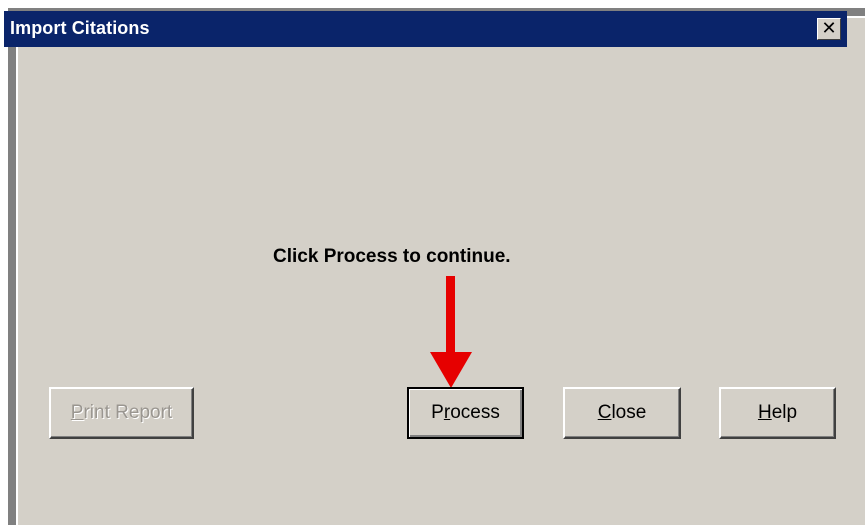  I want to click on help-button: Help, so click(777, 413).